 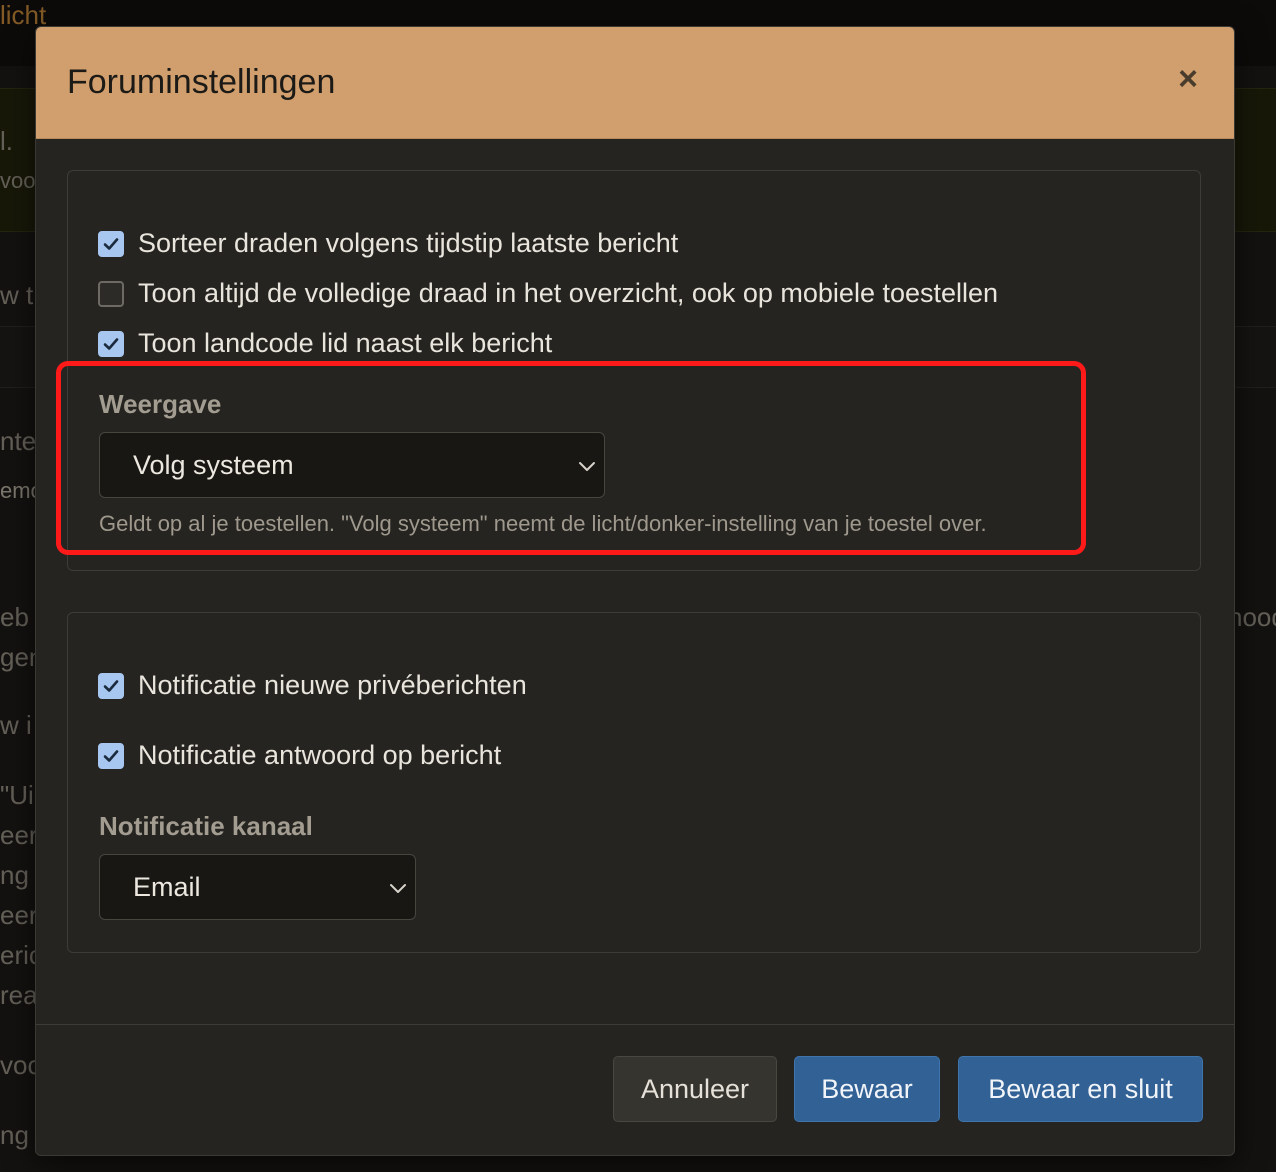 What do you see at coordinates (1080, 1089) in the screenshot?
I see `save-and-close-button: Bewaar en sluit` at bounding box center [1080, 1089].